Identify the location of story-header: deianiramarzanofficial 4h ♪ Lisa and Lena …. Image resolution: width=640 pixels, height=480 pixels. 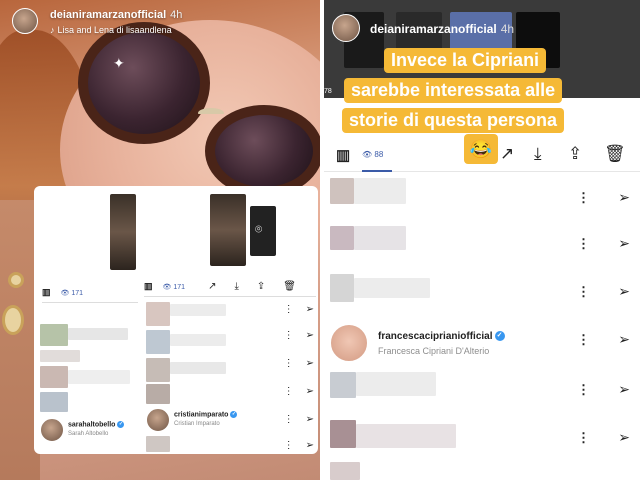
(158, 21).